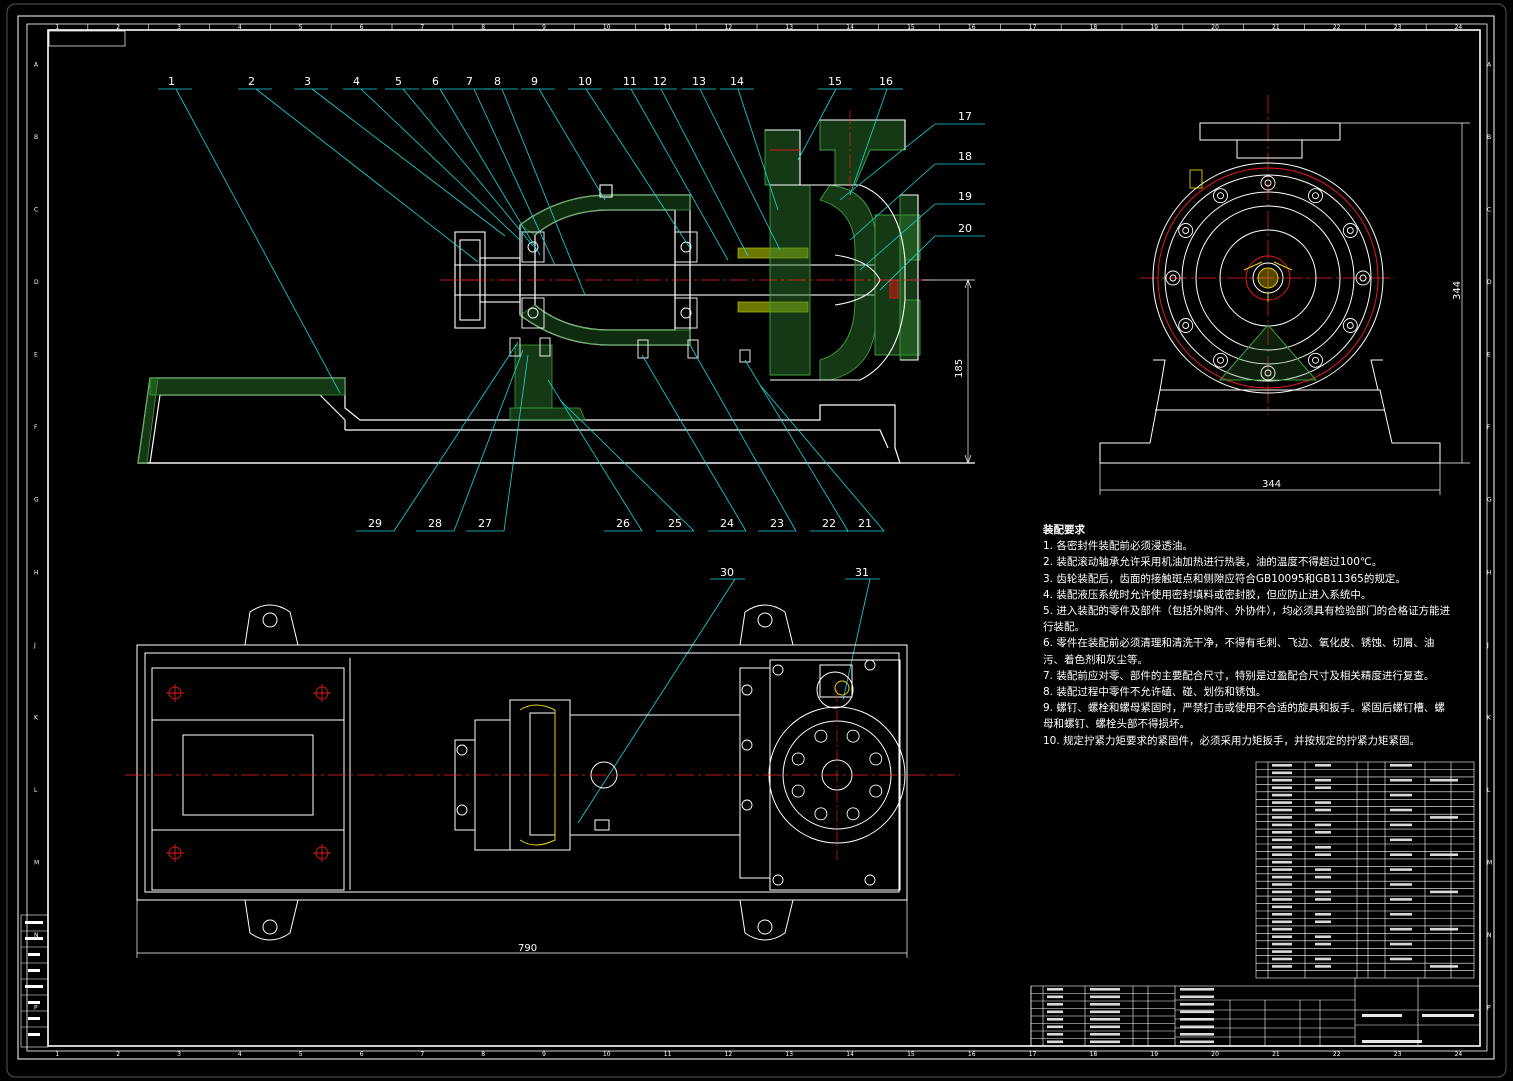 The image size is (1513, 1081). I want to click on assembly-note: 10. 规定拧紧力矩要求的紧固件，必须采用力矩扳手，并按规定的拧紧力矩紧固。, so click(1232, 740).